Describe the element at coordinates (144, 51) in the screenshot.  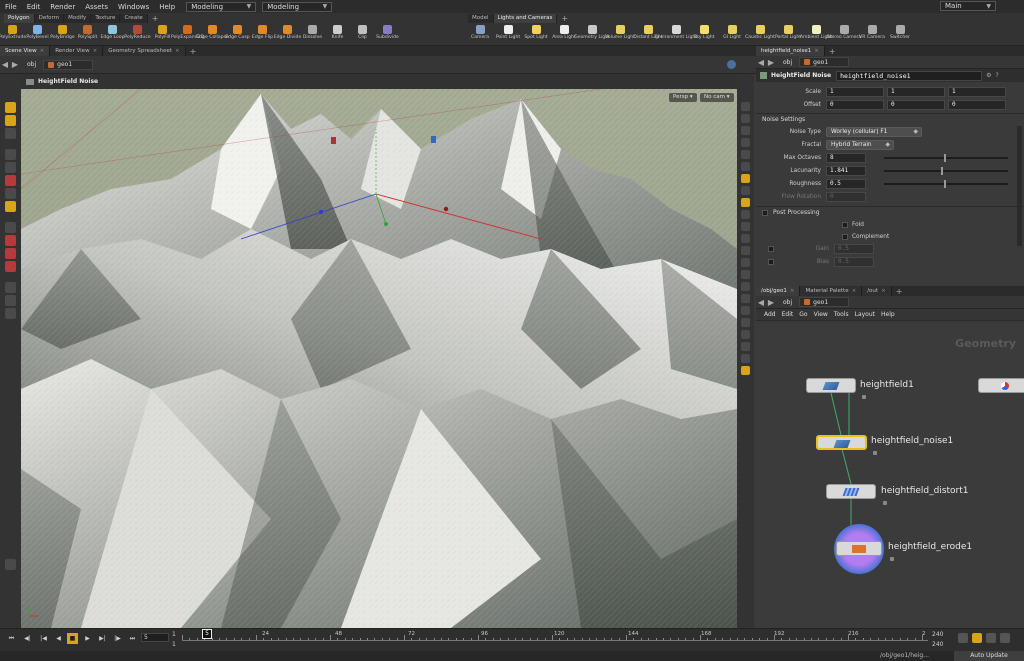
I see `tab-geometry-spreadsheet: Geometry Spreadsheet ×` at that location.